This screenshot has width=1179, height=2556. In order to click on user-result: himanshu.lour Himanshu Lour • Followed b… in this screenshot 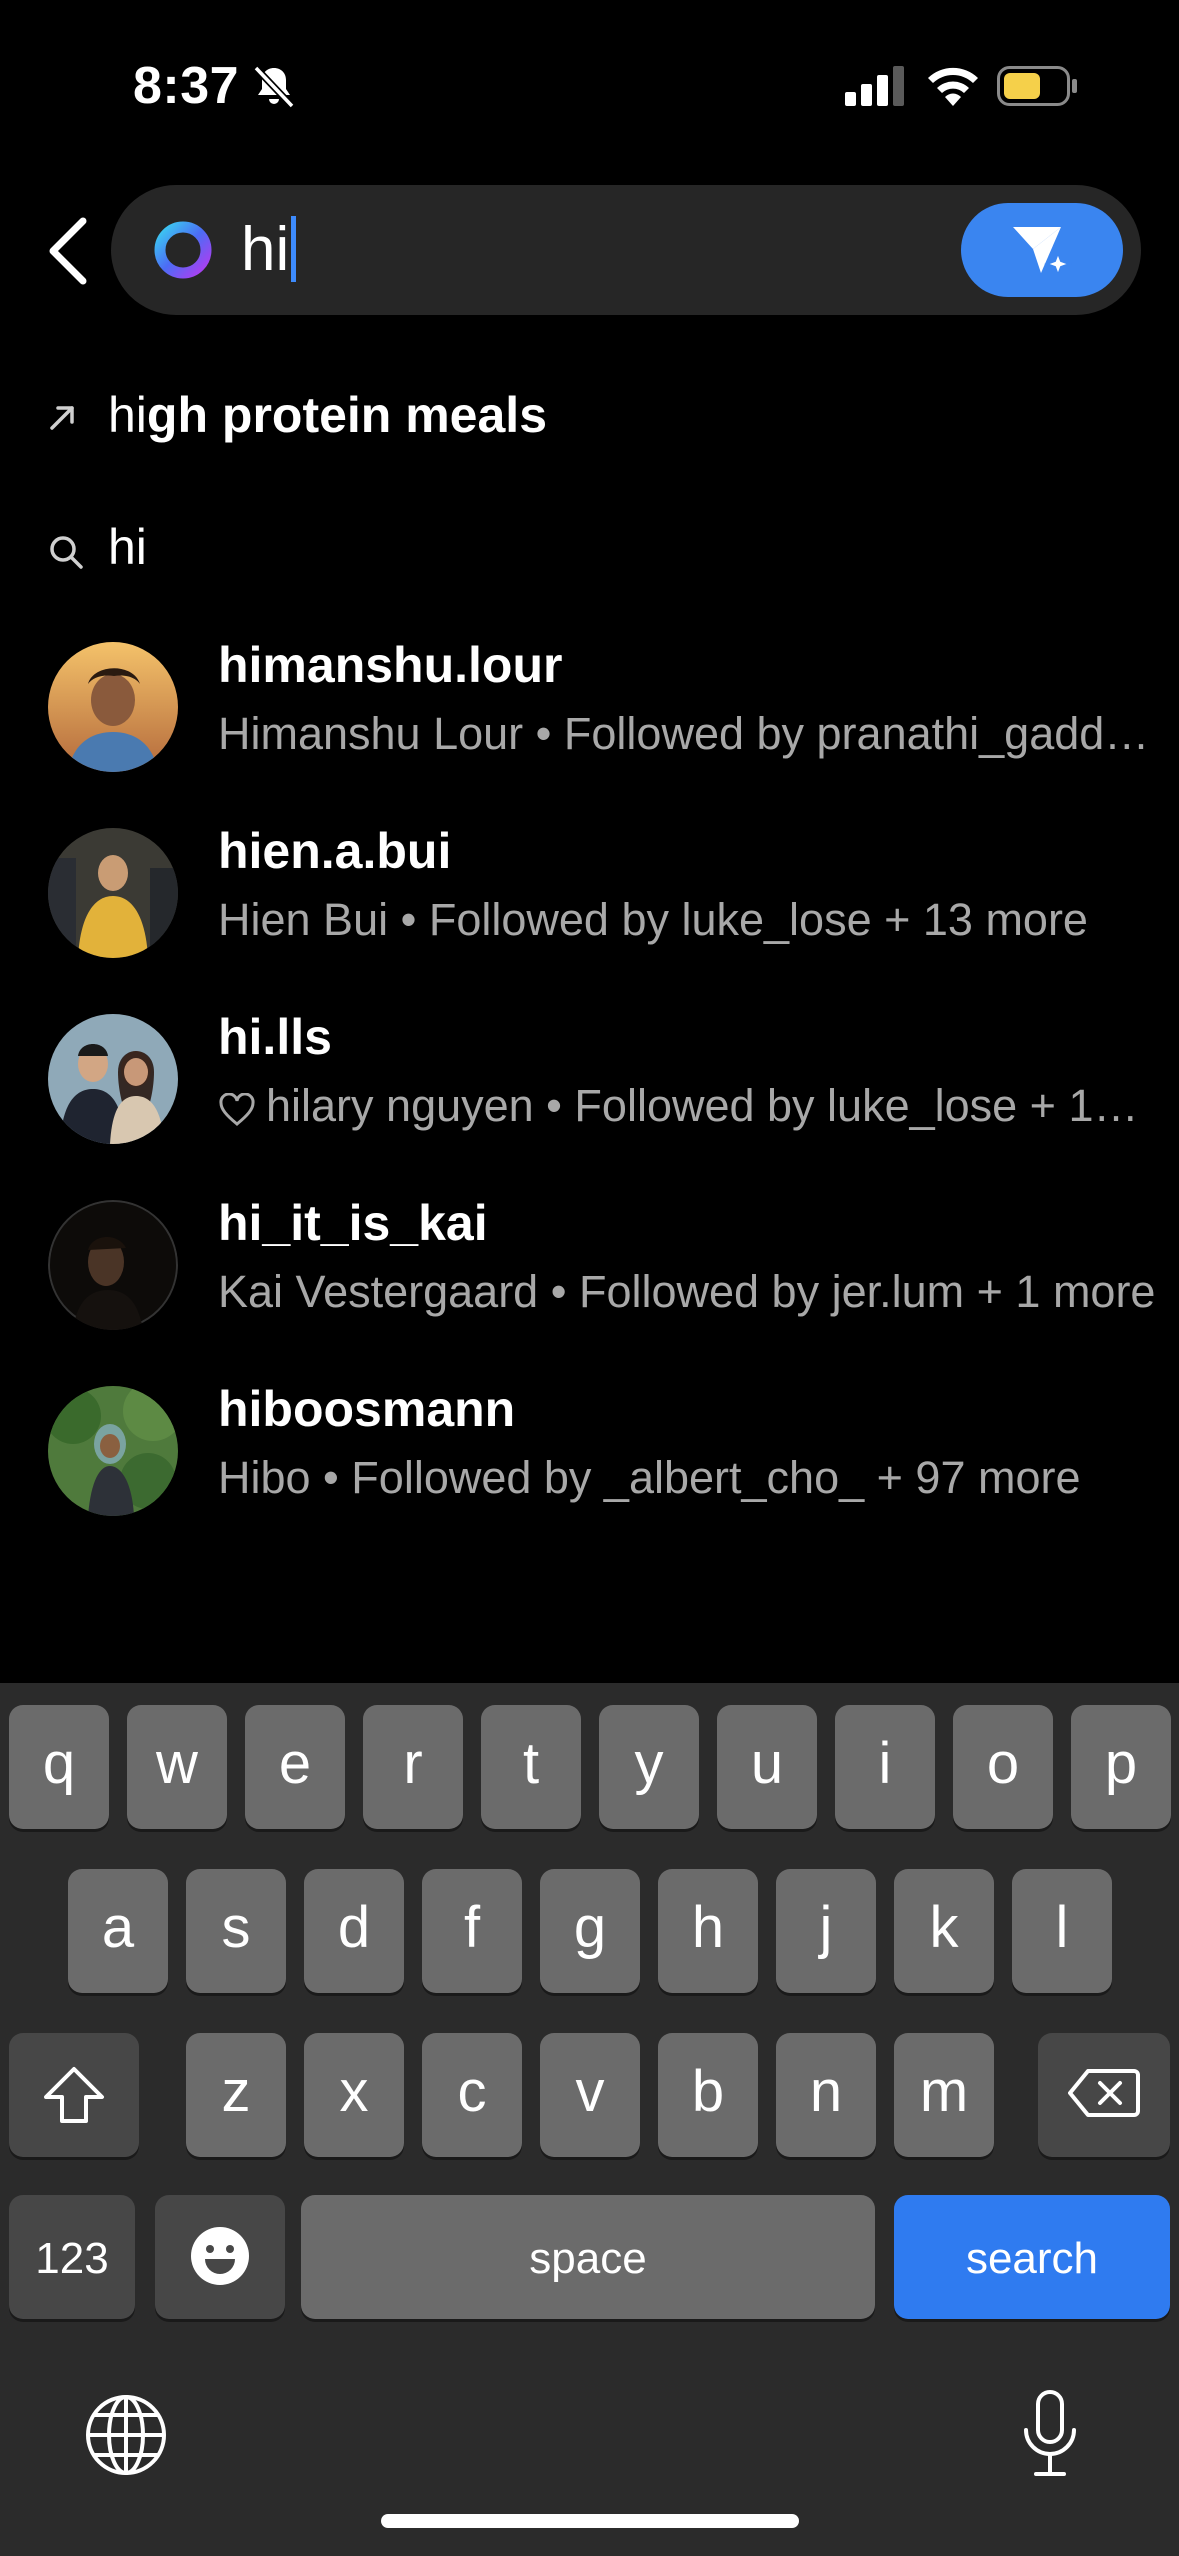, I will do `click(589, 715)`.